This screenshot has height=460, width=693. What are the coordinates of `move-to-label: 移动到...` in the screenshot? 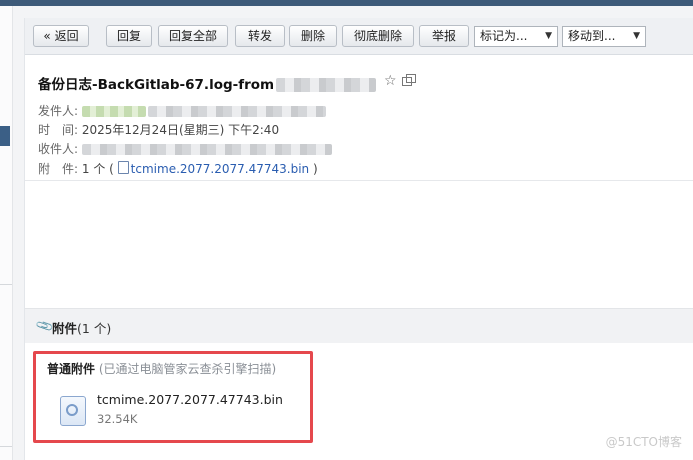 It's located at (592, 36).